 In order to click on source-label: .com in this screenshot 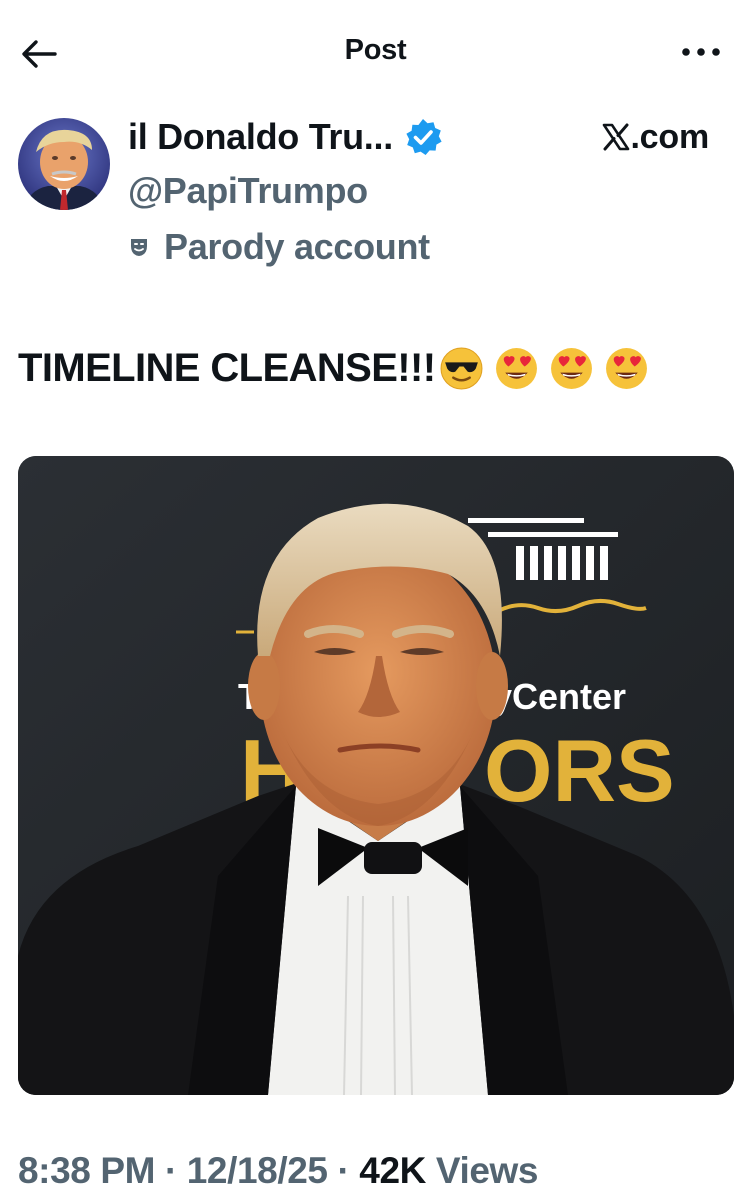, I will do `click(669, 137)`.